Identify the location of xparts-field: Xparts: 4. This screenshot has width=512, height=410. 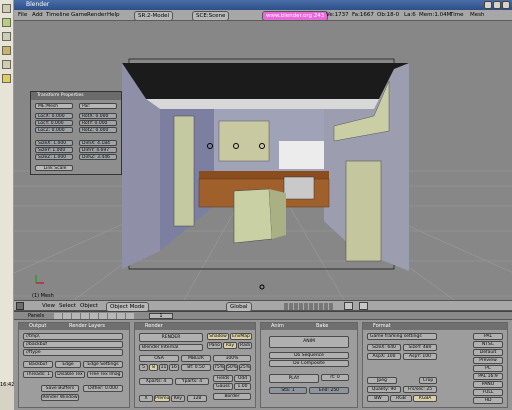
(156, 381).